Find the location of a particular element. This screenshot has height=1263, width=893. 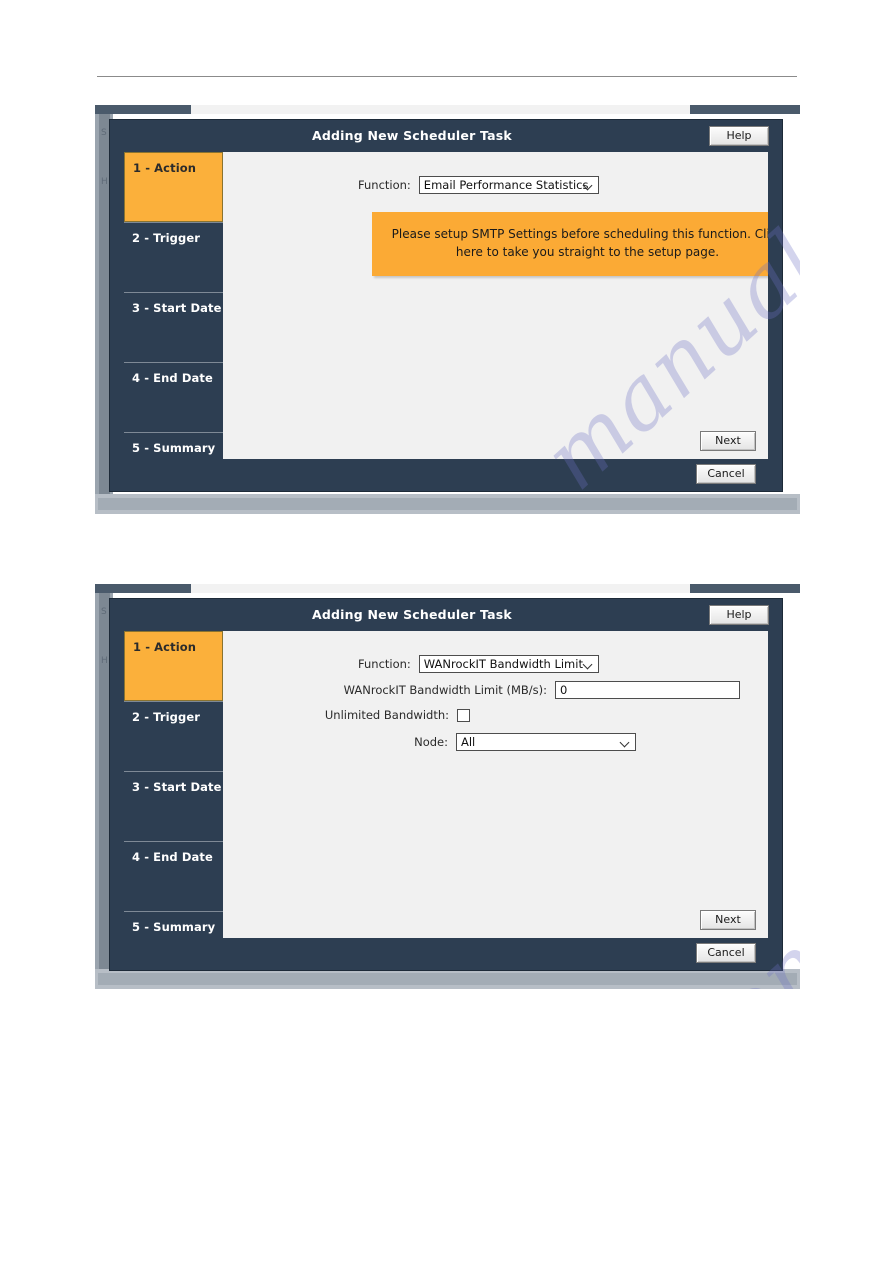

function-row: Function: WANrockIT Bandwidth Limit is located at coordinates (478, 664).